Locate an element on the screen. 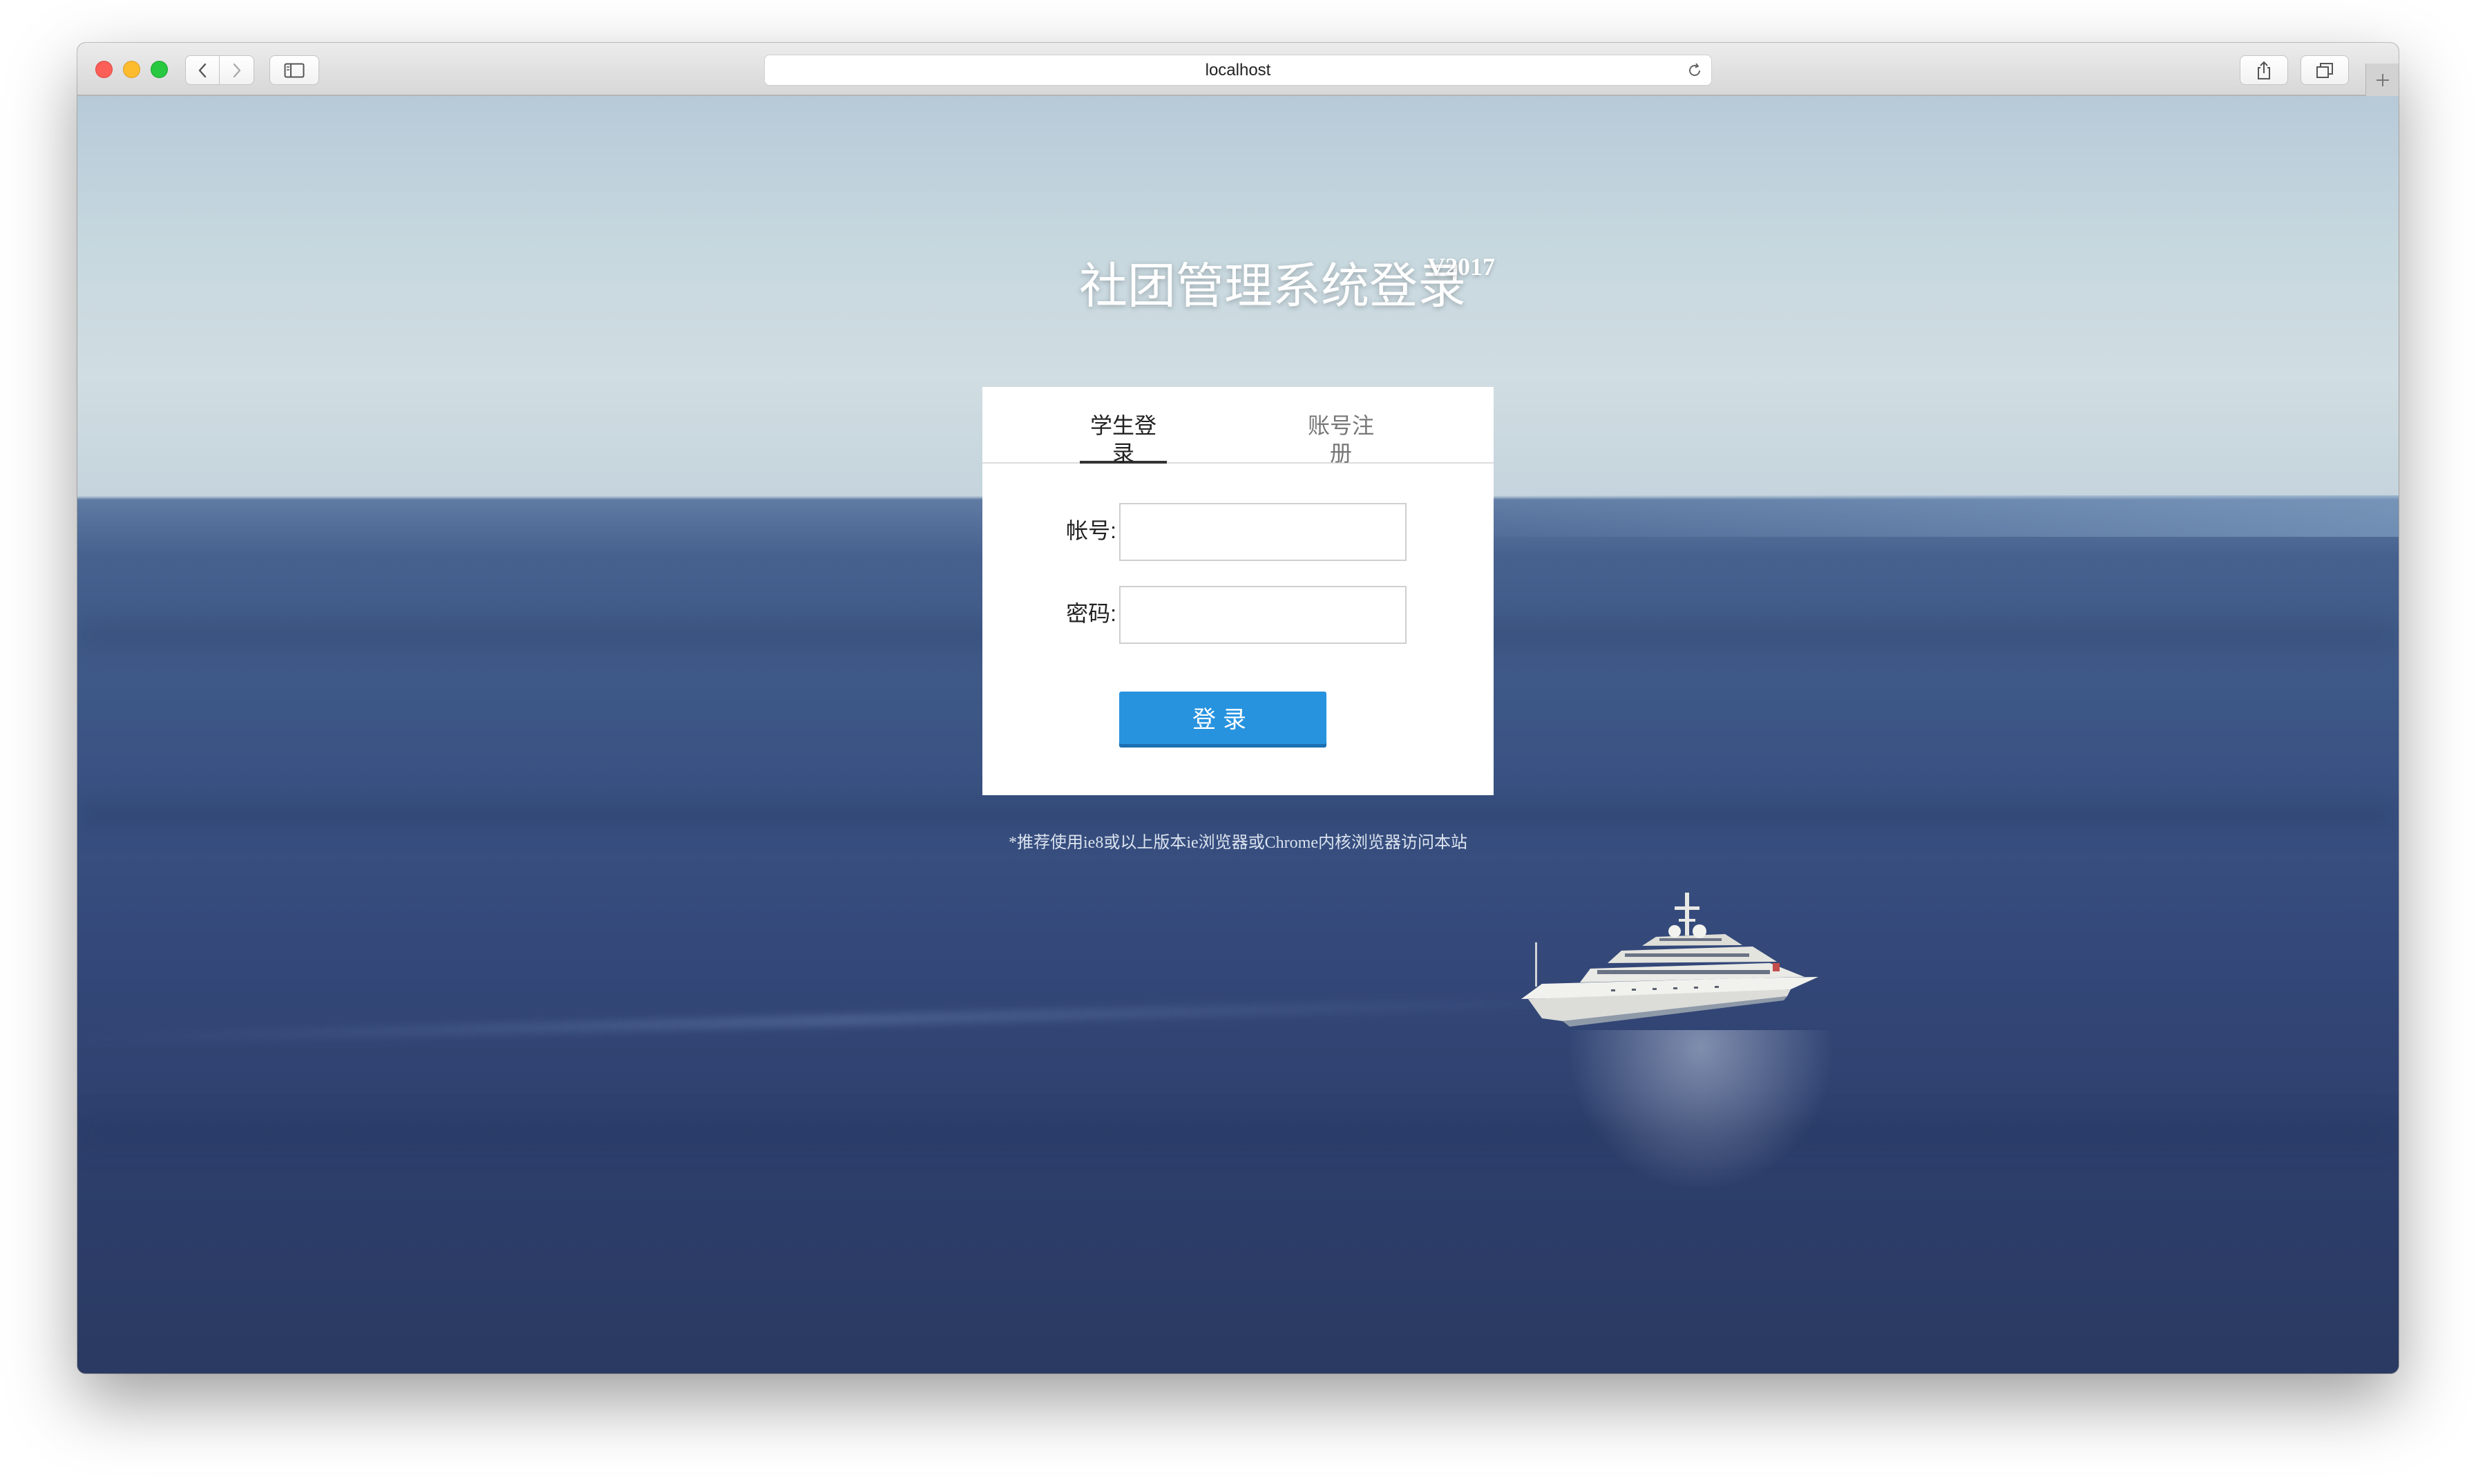 This screenshot has width=2476, height=1484. address-text: localhost is located at coordinates (1238, 70).